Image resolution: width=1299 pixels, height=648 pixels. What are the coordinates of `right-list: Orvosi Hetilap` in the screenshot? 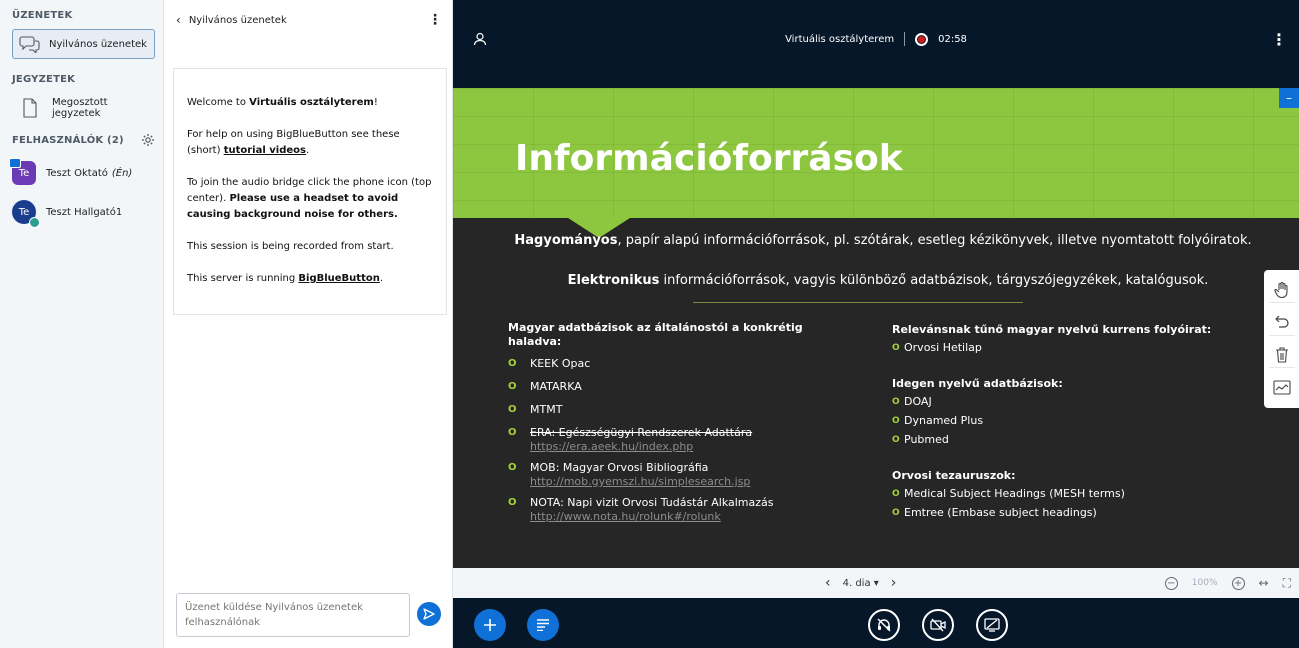 It's located at (1072, 348).